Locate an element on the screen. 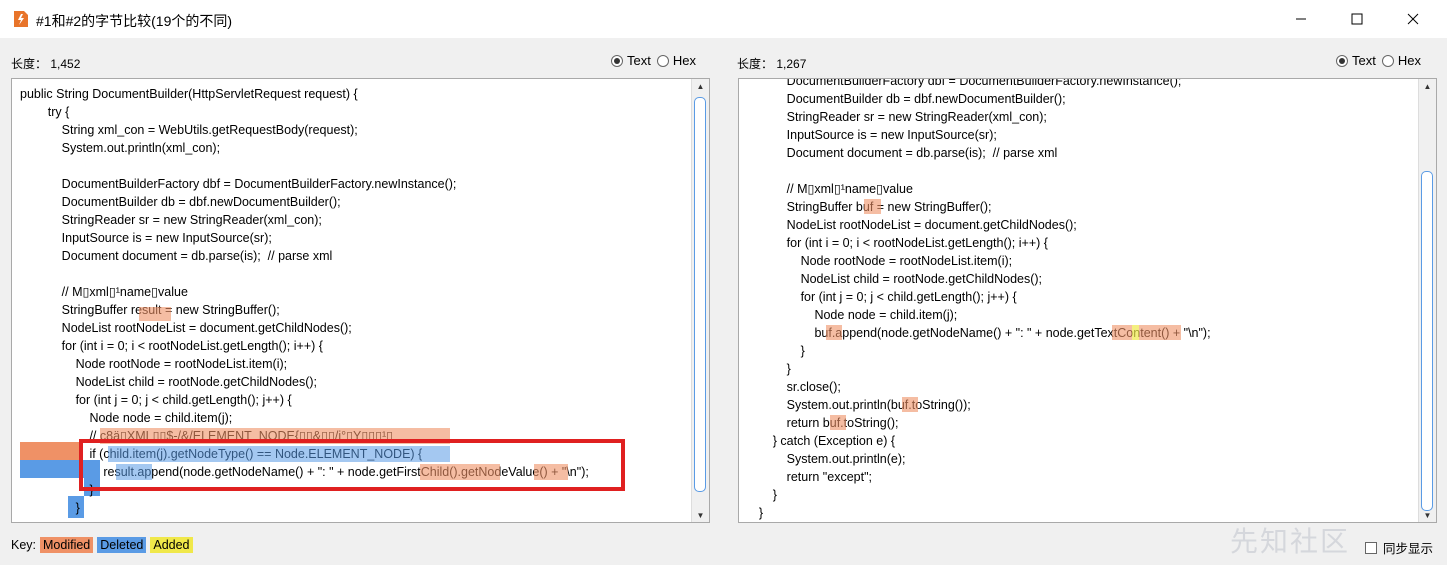 The height and width of the screenshot is (565, 1447). right-radio-hex-label: Hex is located at coordinates (1409, 60).